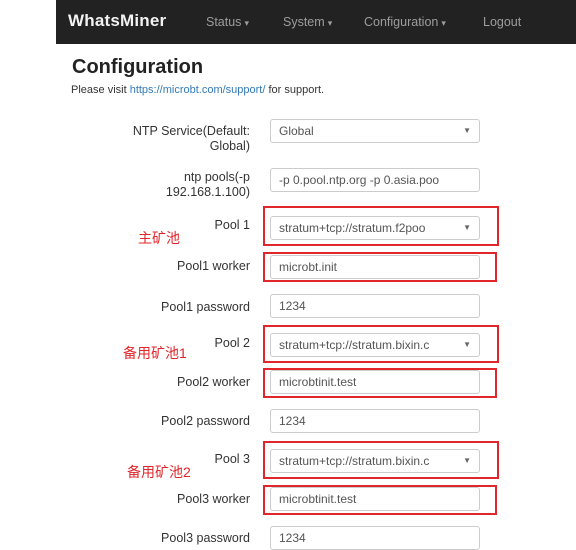  Describe the element at coordinates (502, 22) in the screenshot. I see `nav-logout: Logout` at that location.